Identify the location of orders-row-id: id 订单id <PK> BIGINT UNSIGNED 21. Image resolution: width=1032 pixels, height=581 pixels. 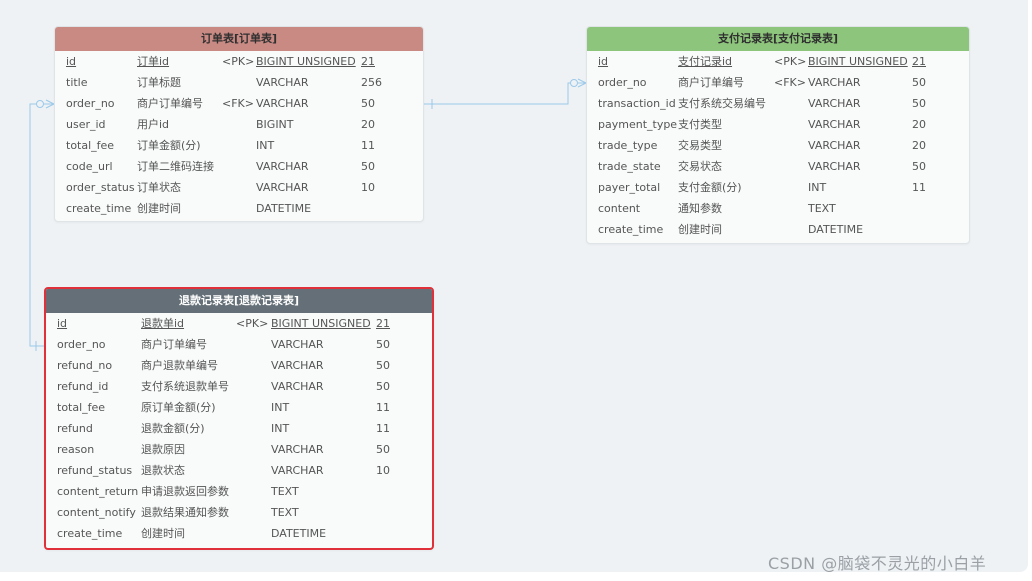
(239, 61).